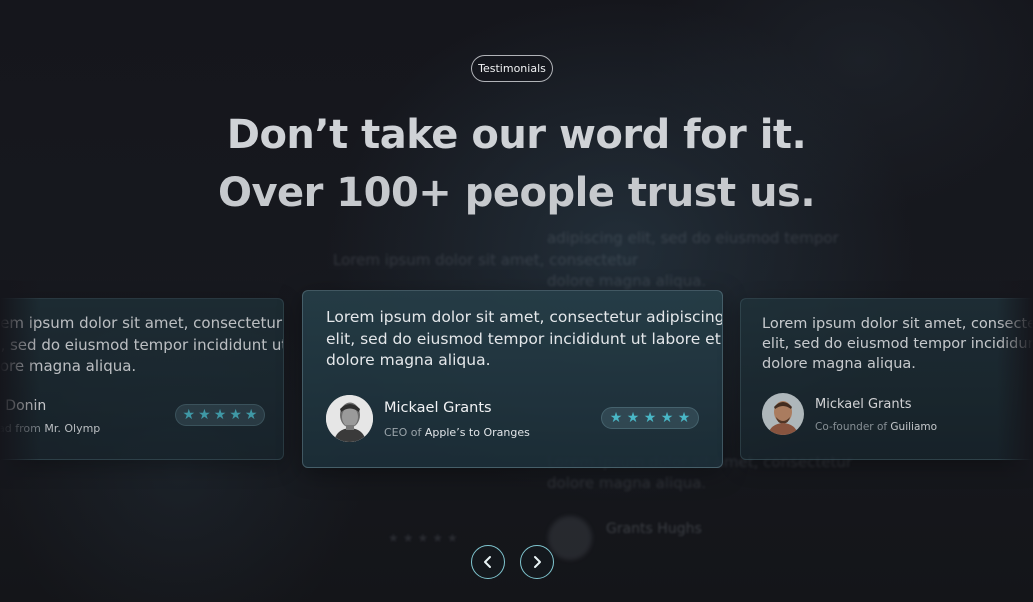  I want to click on testimonial-author-name: Jacob Donin, so click(23, 406).